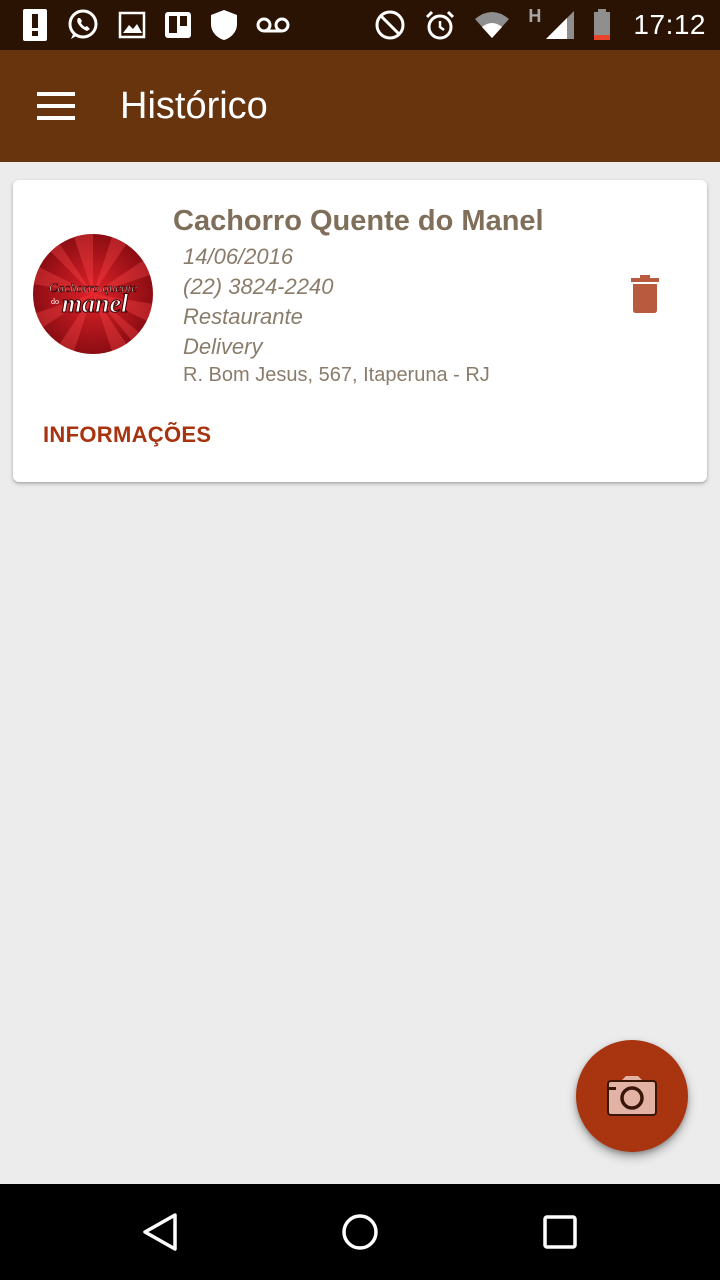  Describe the element at coordinates (258, 286) in the screenshot. I see `restaurant-phone: (22) 3824-2240` at that location.